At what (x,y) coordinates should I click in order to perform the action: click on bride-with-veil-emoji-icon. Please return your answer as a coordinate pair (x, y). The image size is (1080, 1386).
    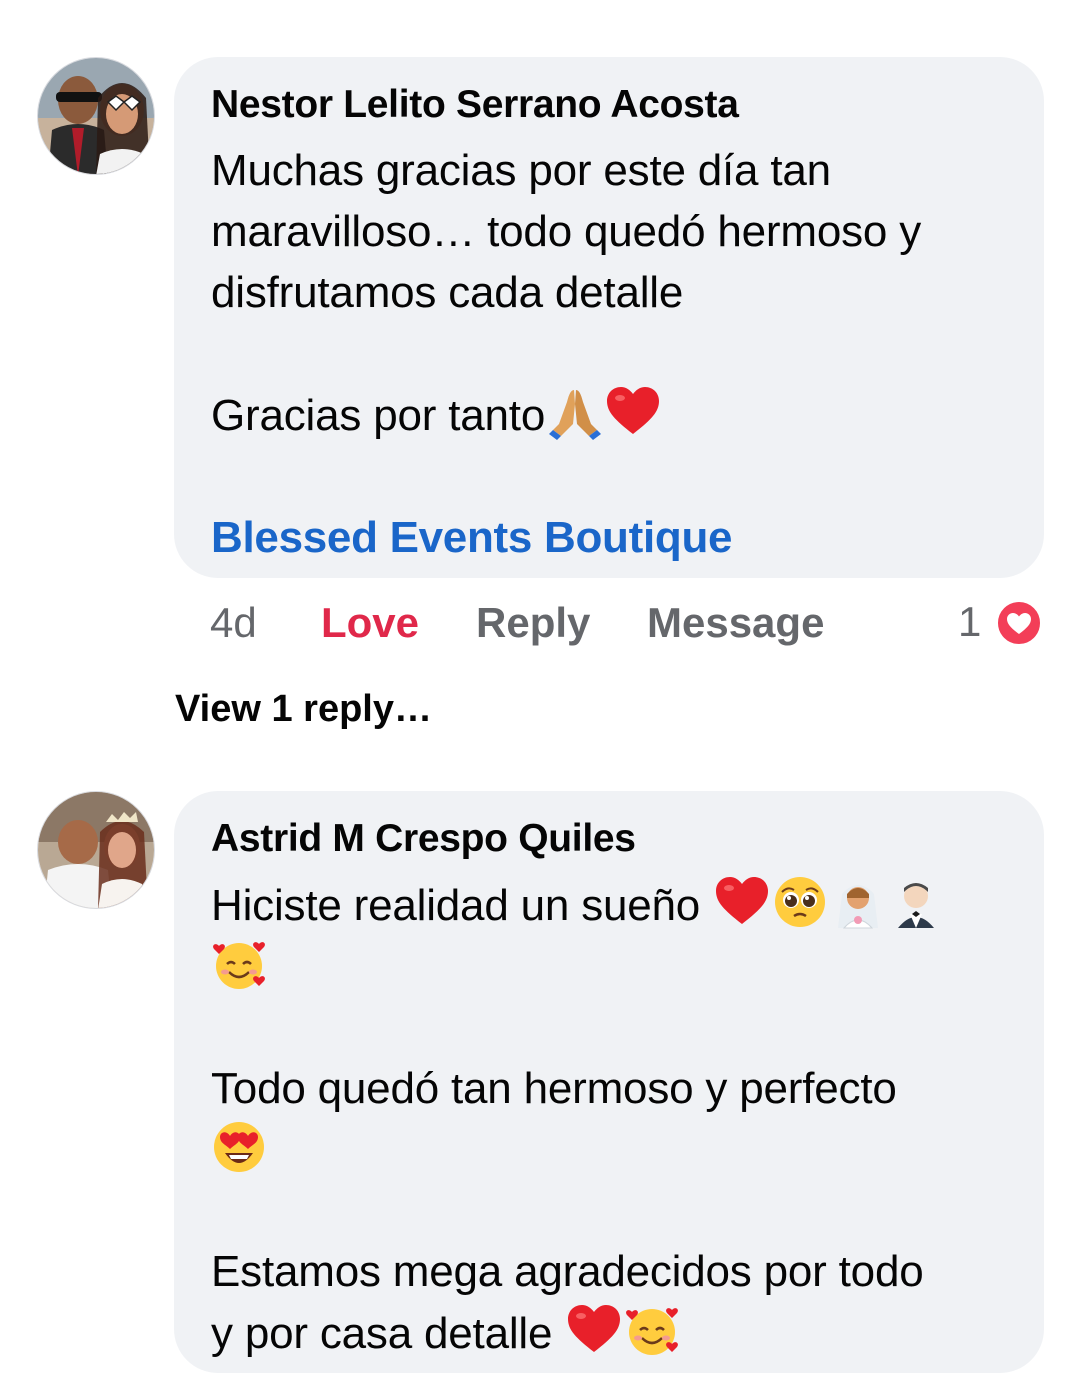
    Looking at the image, I should click on (858, 902).